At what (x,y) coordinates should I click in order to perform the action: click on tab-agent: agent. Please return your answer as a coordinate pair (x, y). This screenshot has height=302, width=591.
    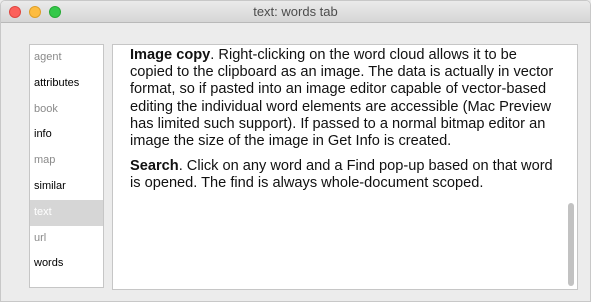
    Looking at the image, I should click on (66, 58).